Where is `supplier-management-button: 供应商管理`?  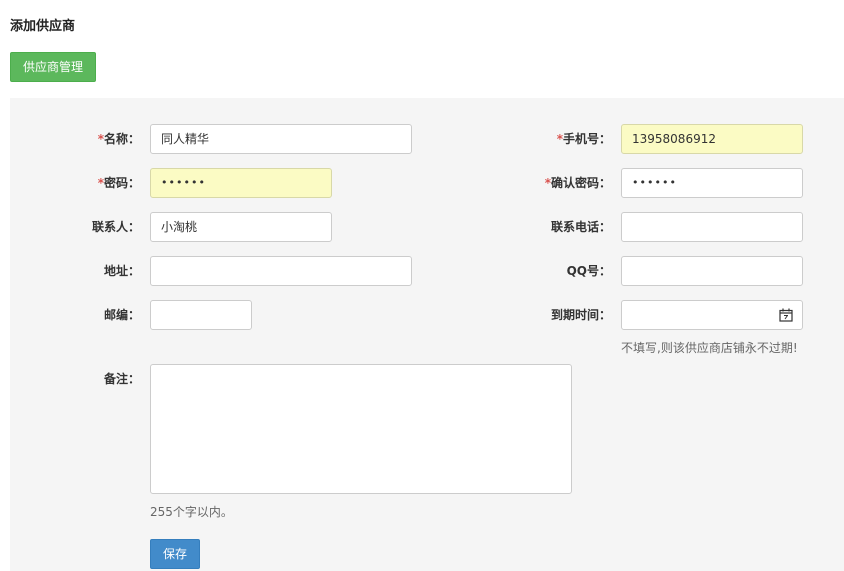 supplier-management-button: 供应商管理 is located at coordinates (53, 67).